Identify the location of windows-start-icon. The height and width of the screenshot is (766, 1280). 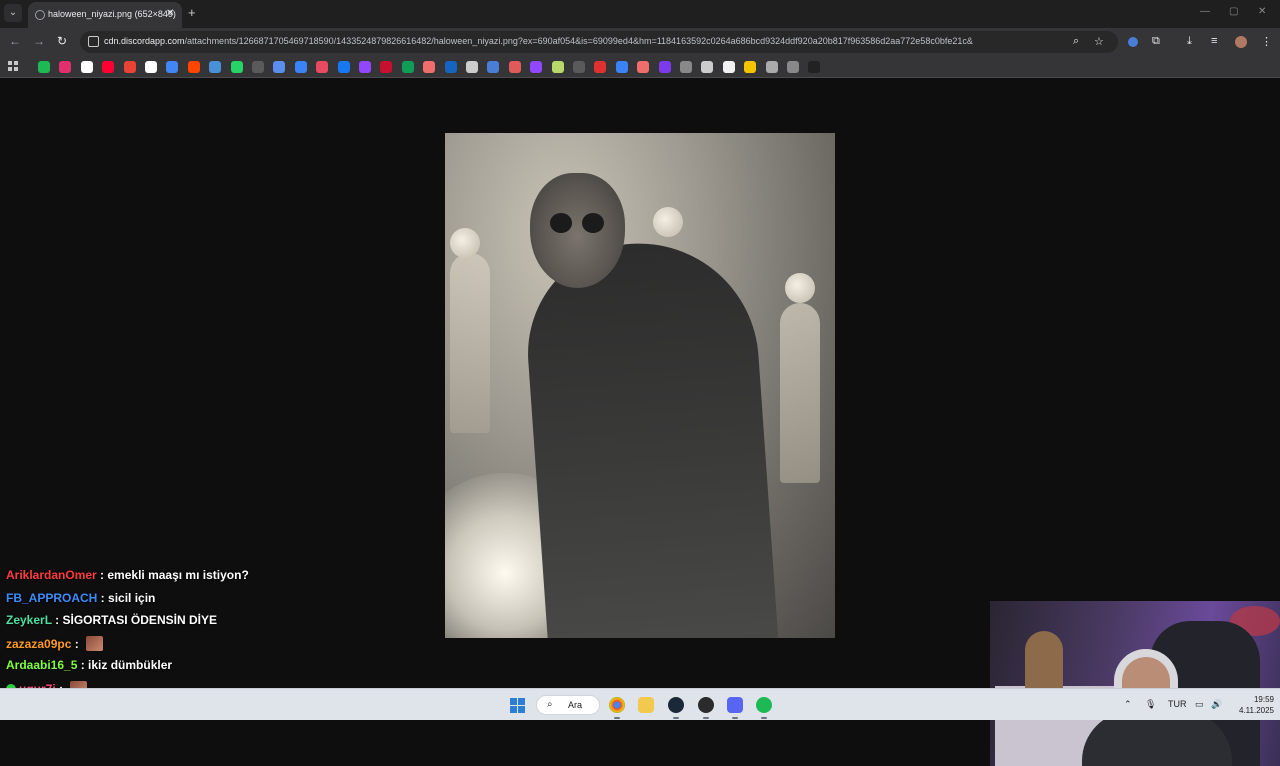
(517, 705).